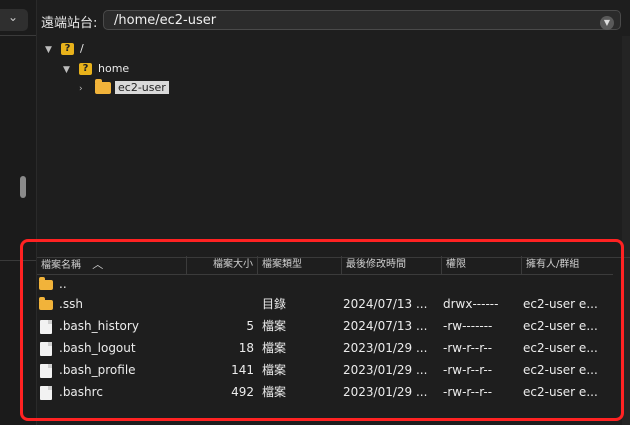 This screenshot has width=630, height=425. Describe the element at coordinates (468, 326) in the screenshot. I see `file-permissions: -rw-------` at that location.